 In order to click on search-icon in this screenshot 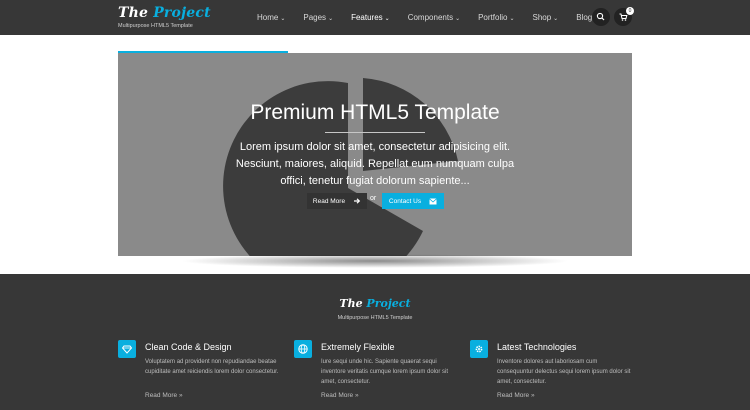, I will do `click(600, 16)`.